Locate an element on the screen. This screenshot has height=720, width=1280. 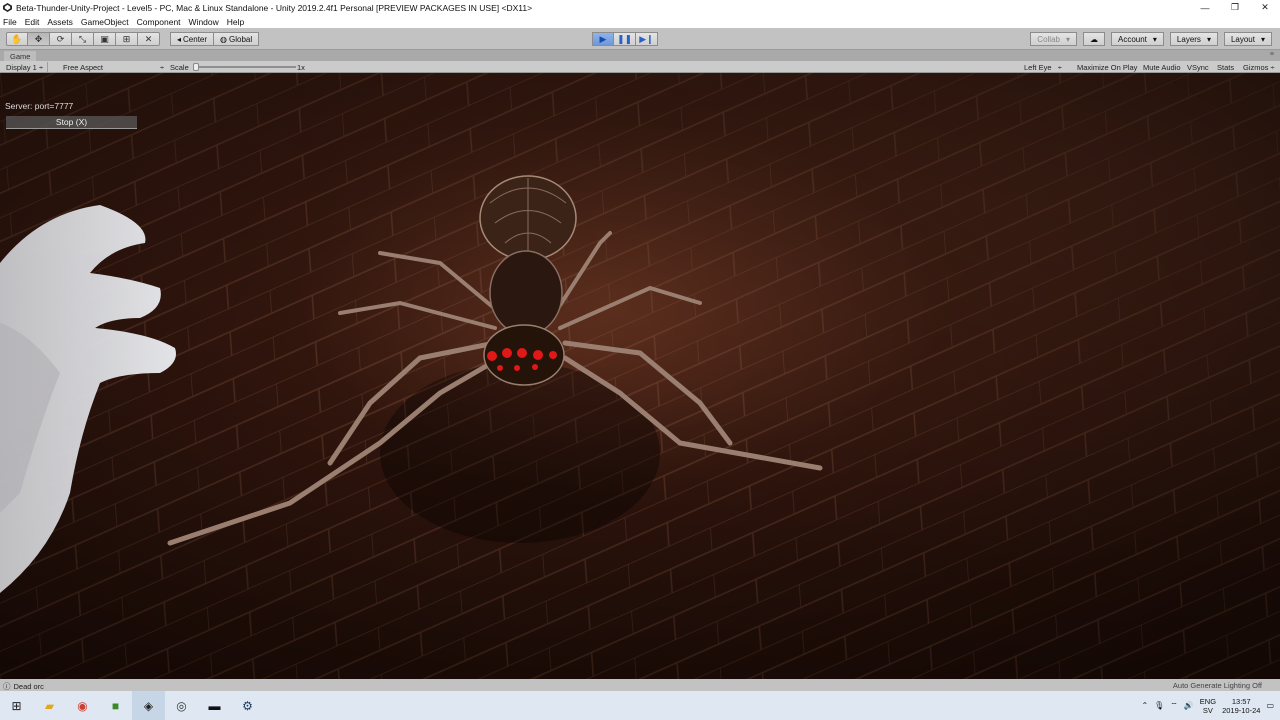
step-icon: ▶❙ is located at coordinates (646, 38).